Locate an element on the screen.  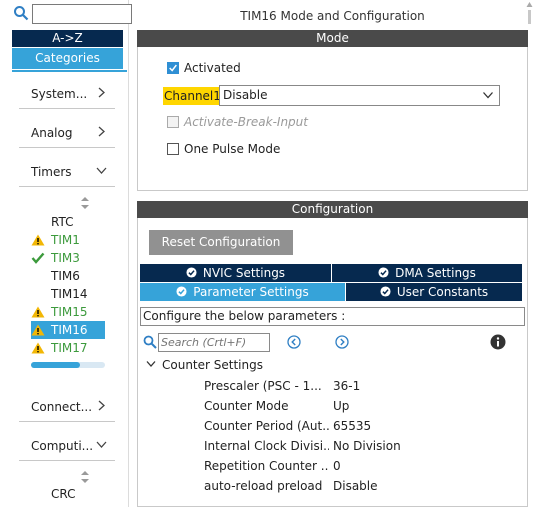
next-icon is located at coordinates (342, 342).